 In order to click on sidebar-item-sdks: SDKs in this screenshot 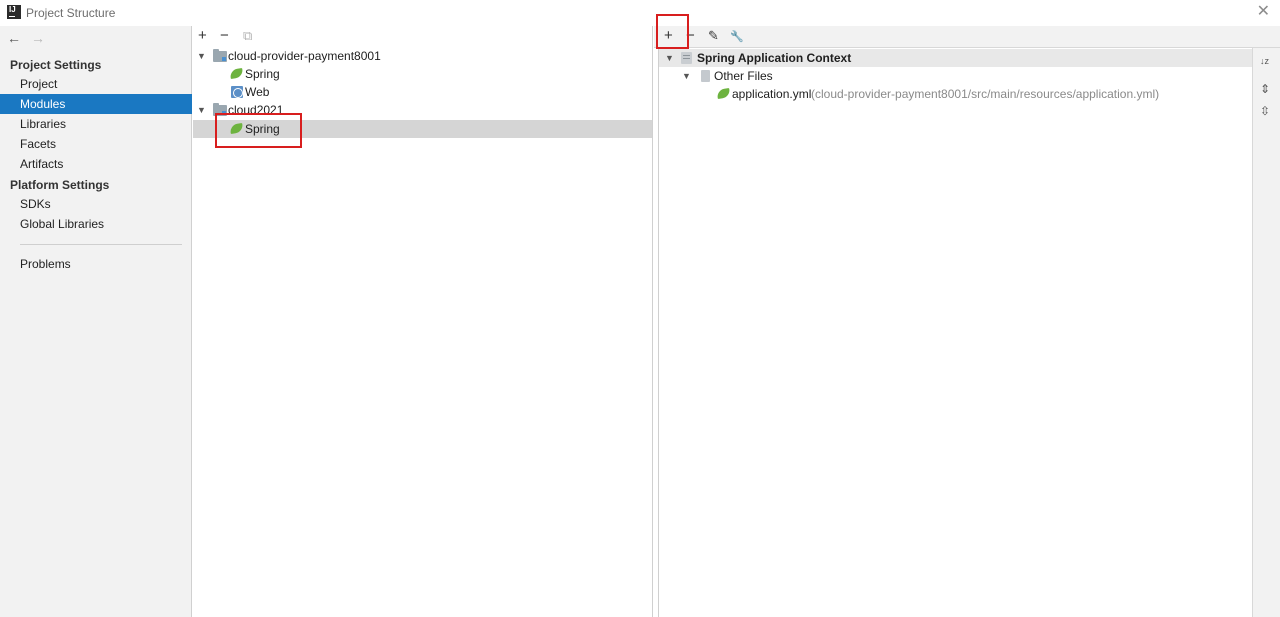, I will do `click(96, 204)`.